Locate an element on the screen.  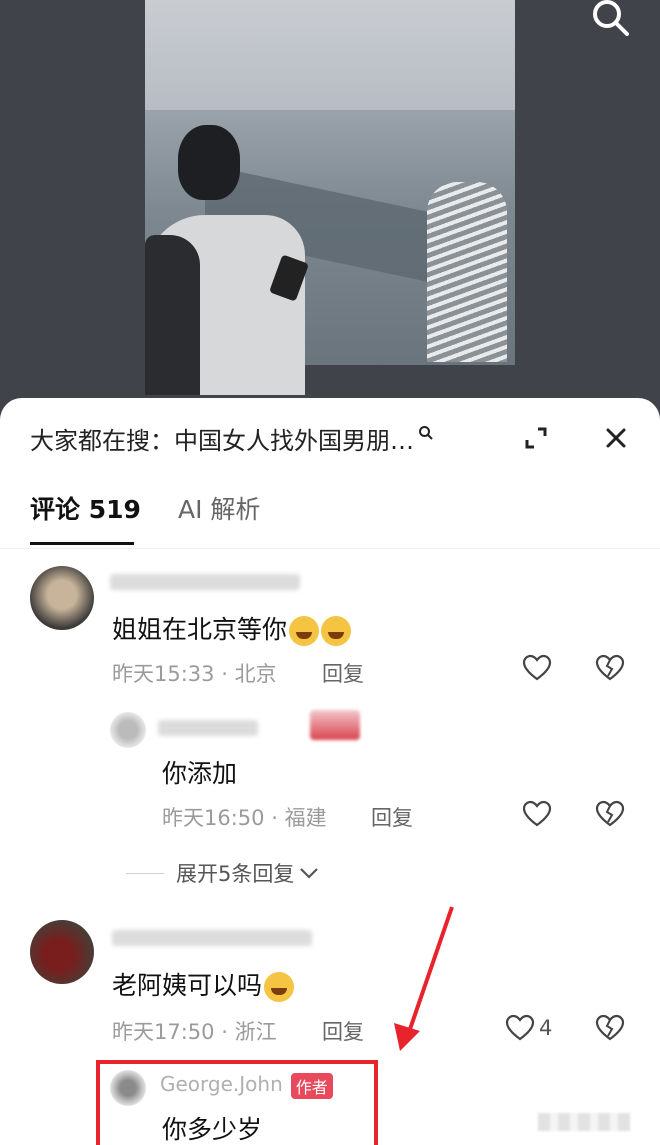
location: 北京 is located at coordinates (255, 674).